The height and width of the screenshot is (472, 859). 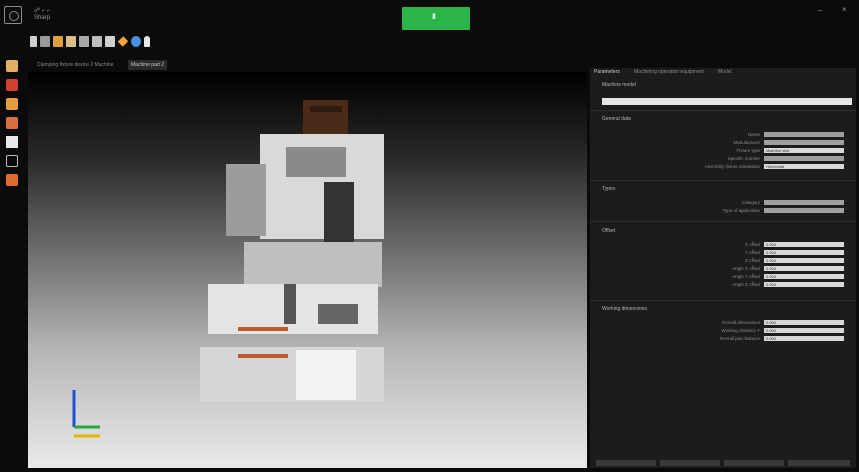 I want to click on field-label: Working distance Y, so click(x=740, y=330).